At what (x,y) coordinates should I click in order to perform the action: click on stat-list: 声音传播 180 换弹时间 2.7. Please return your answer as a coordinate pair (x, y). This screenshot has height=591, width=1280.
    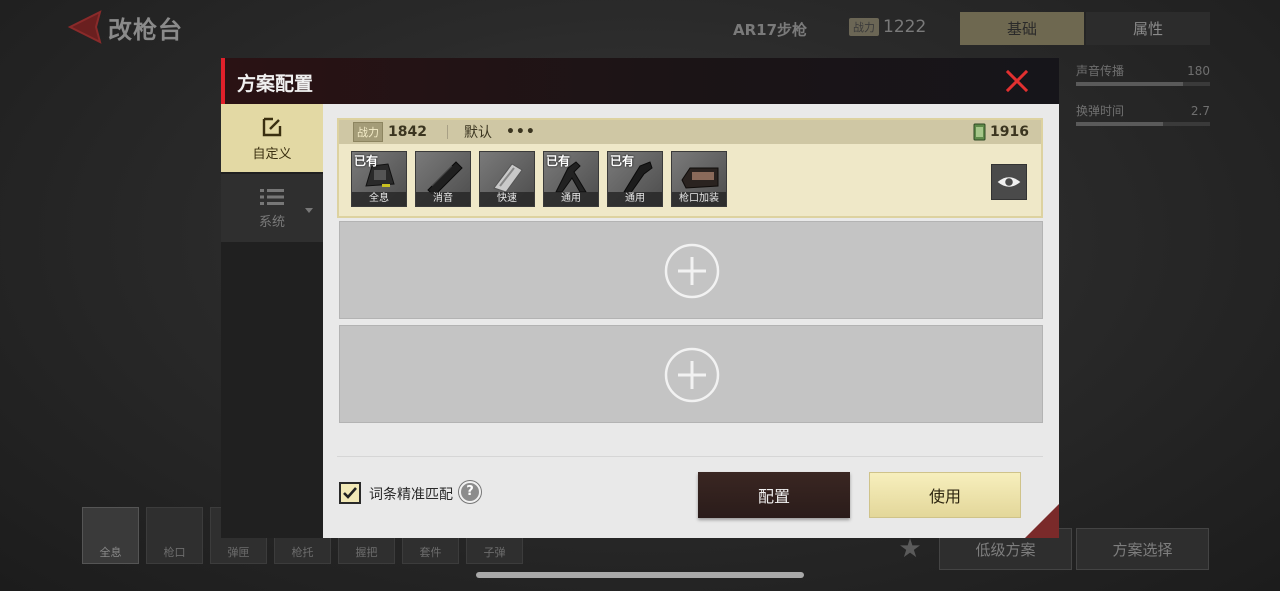
    Looking at the image, I should click on (1143, 102).